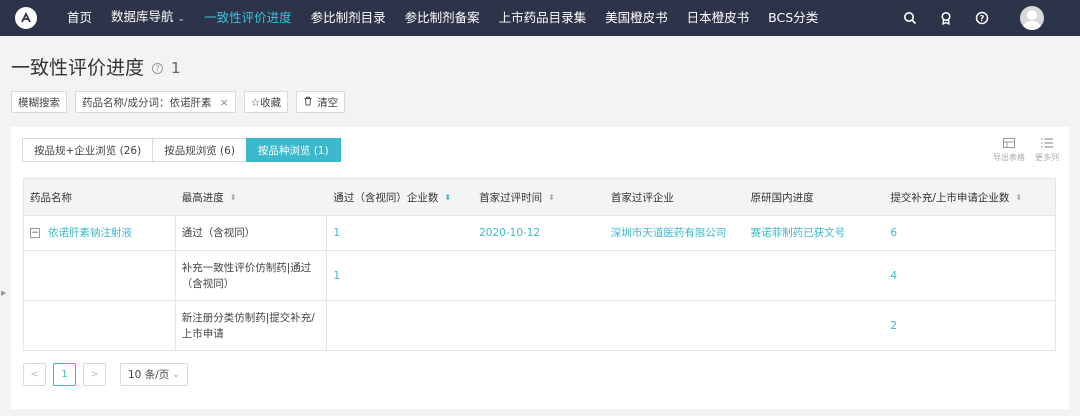 This screenshot has width=1080, height=416. Describe the element at coordinates (149, 375) in the screenshot. I see `page-size-label: 10 条/页` at that location.